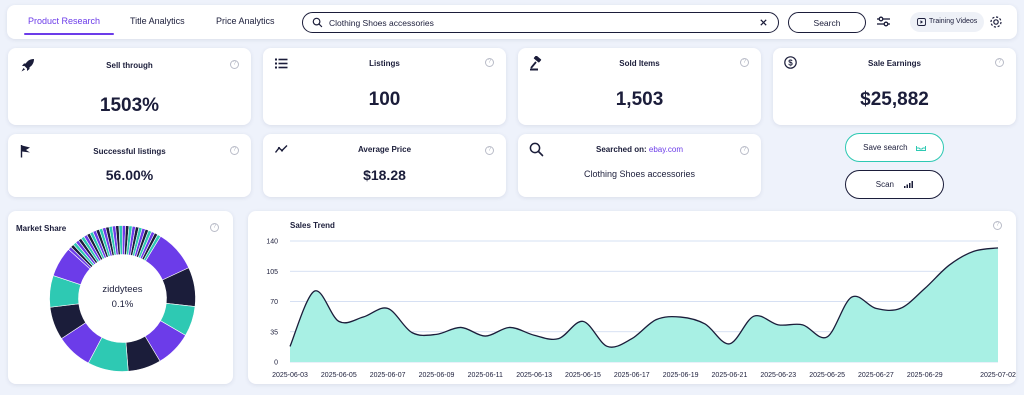 The width and height of the screenshot is (1024, 395). Describe the element at coordinates (778, 375) in the screenshot. I see `x-tick-label: 2025-06-23` at that location.